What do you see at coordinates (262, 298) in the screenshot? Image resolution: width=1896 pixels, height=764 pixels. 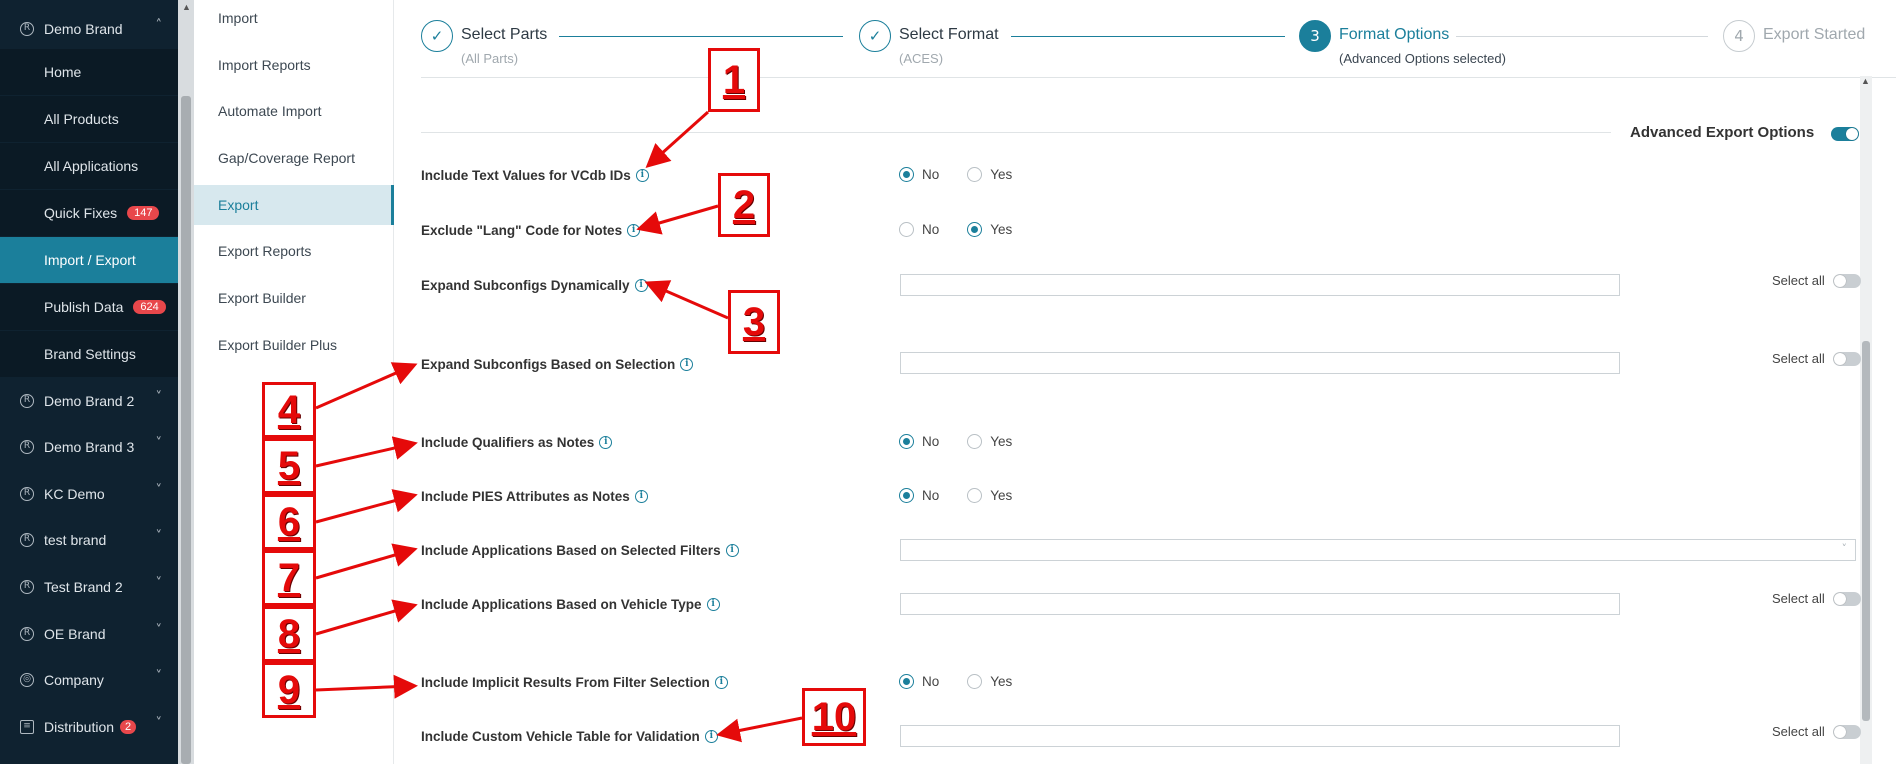 I see `subnav-label: Export Builder` at bounding box center [262, 298].